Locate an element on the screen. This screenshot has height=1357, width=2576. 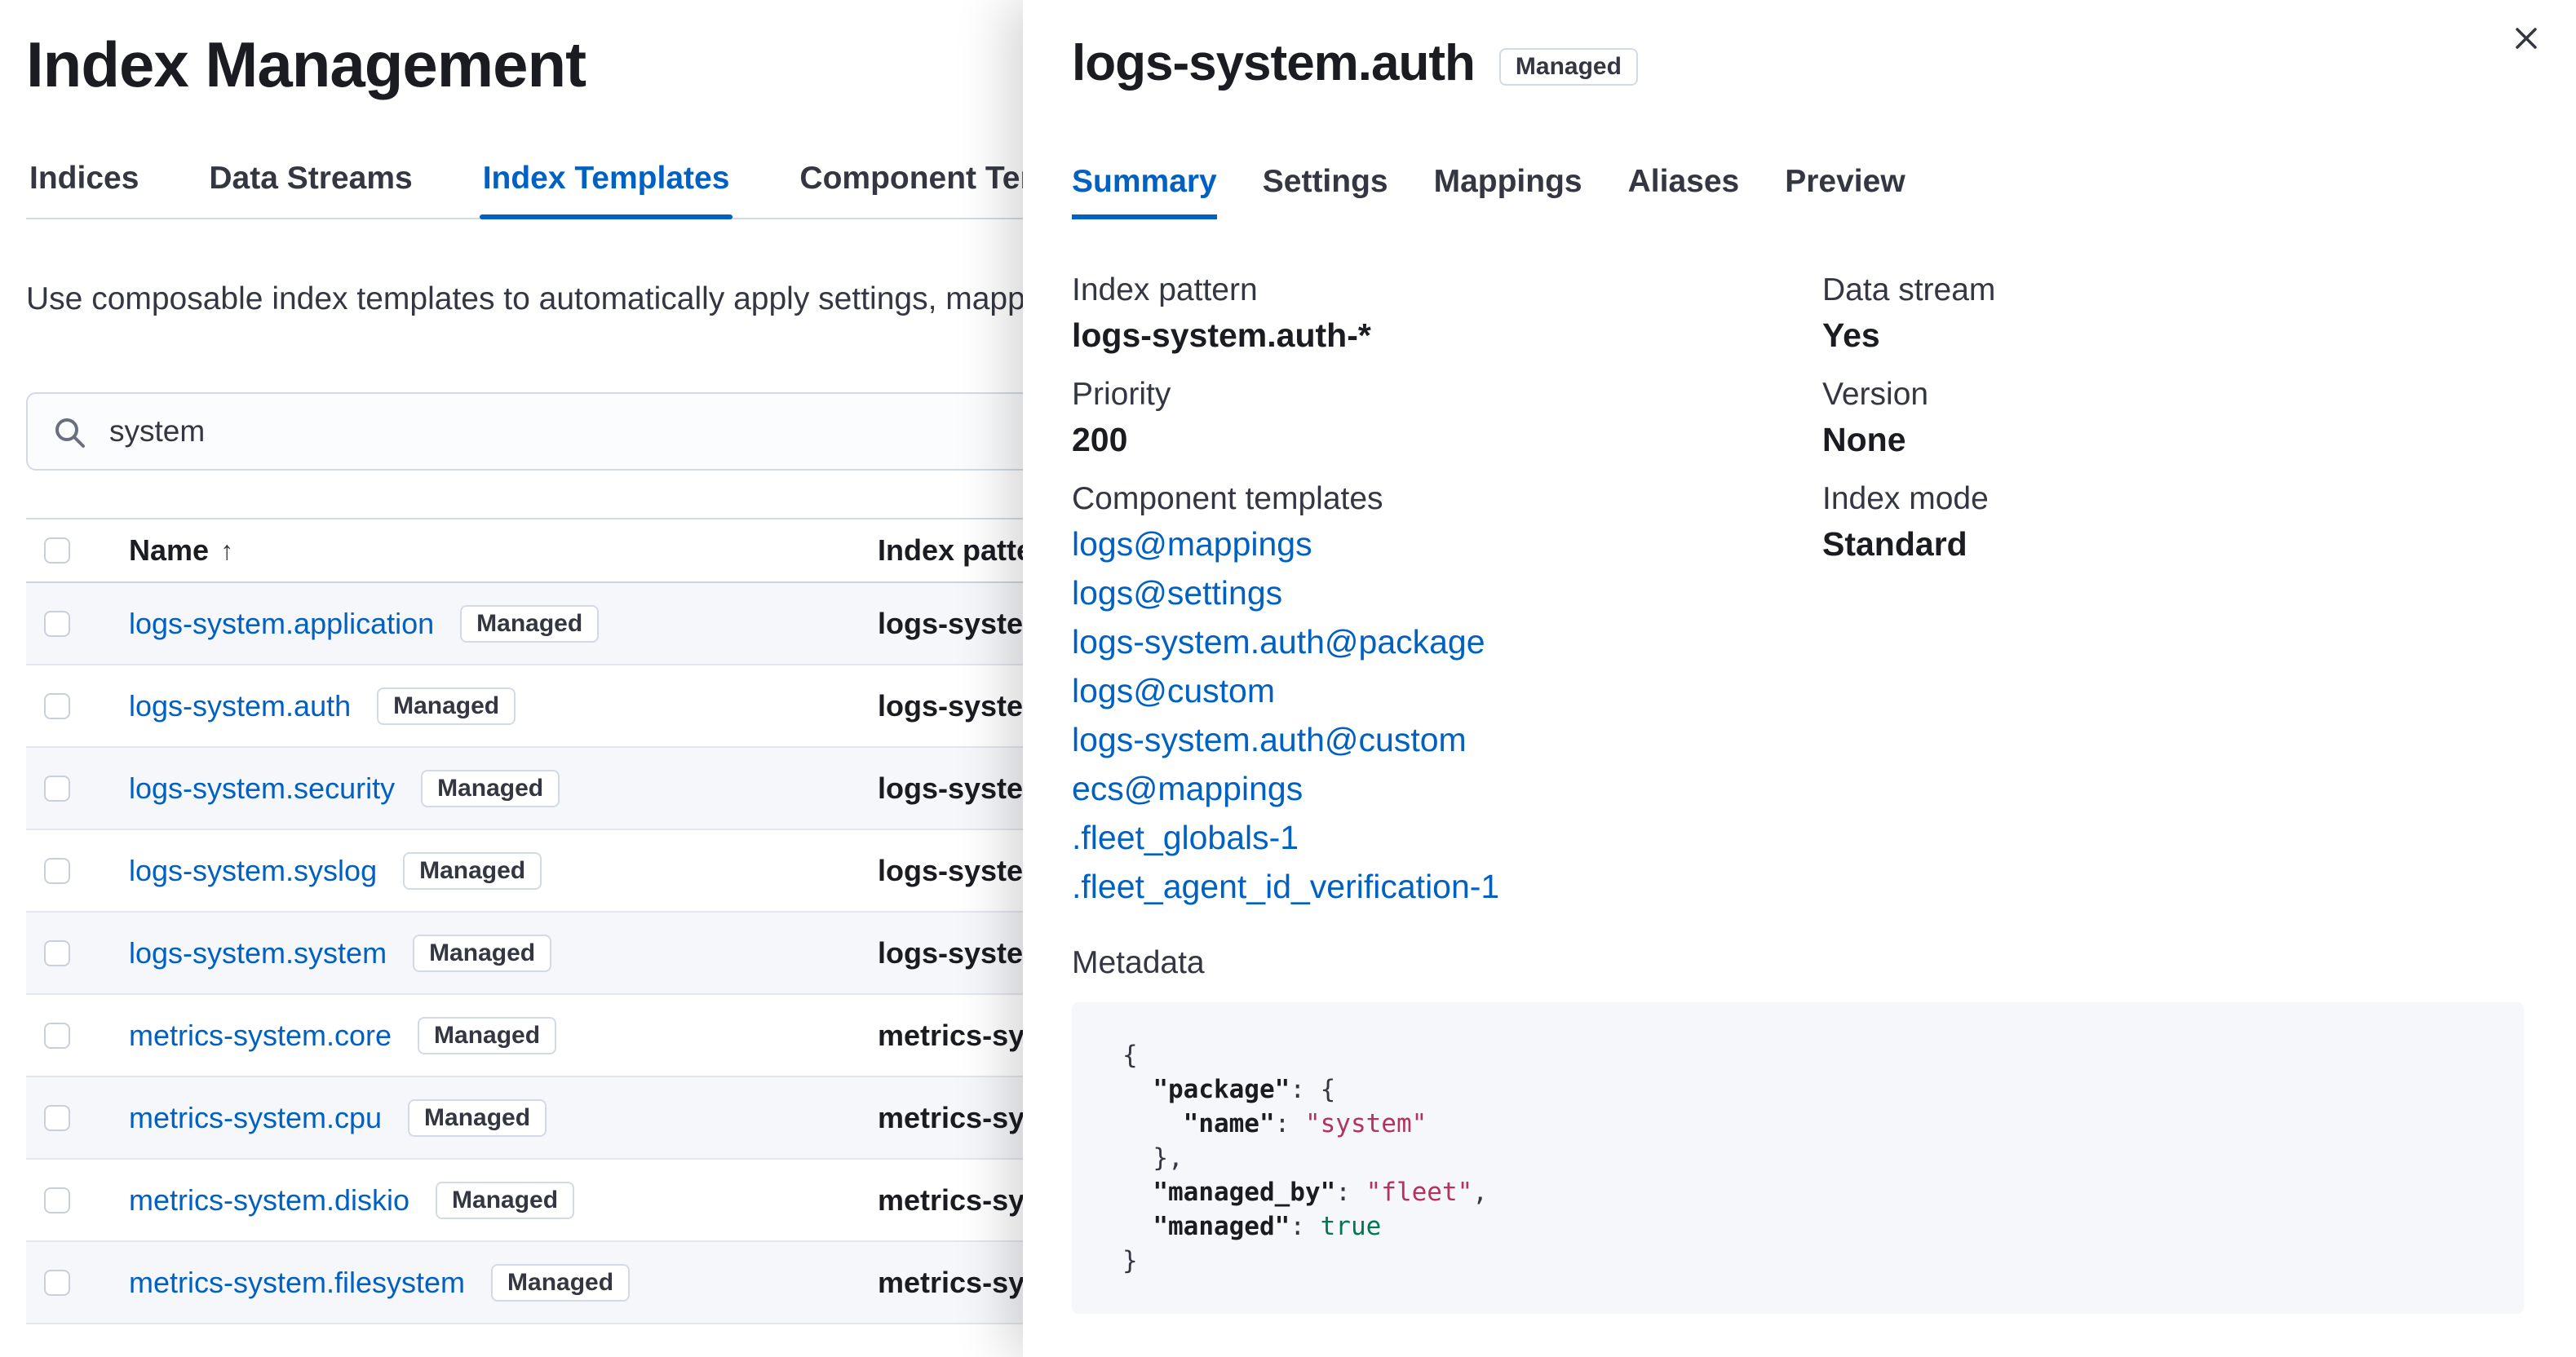
summary-label: Data stream is located at coordinates (1909, 290).